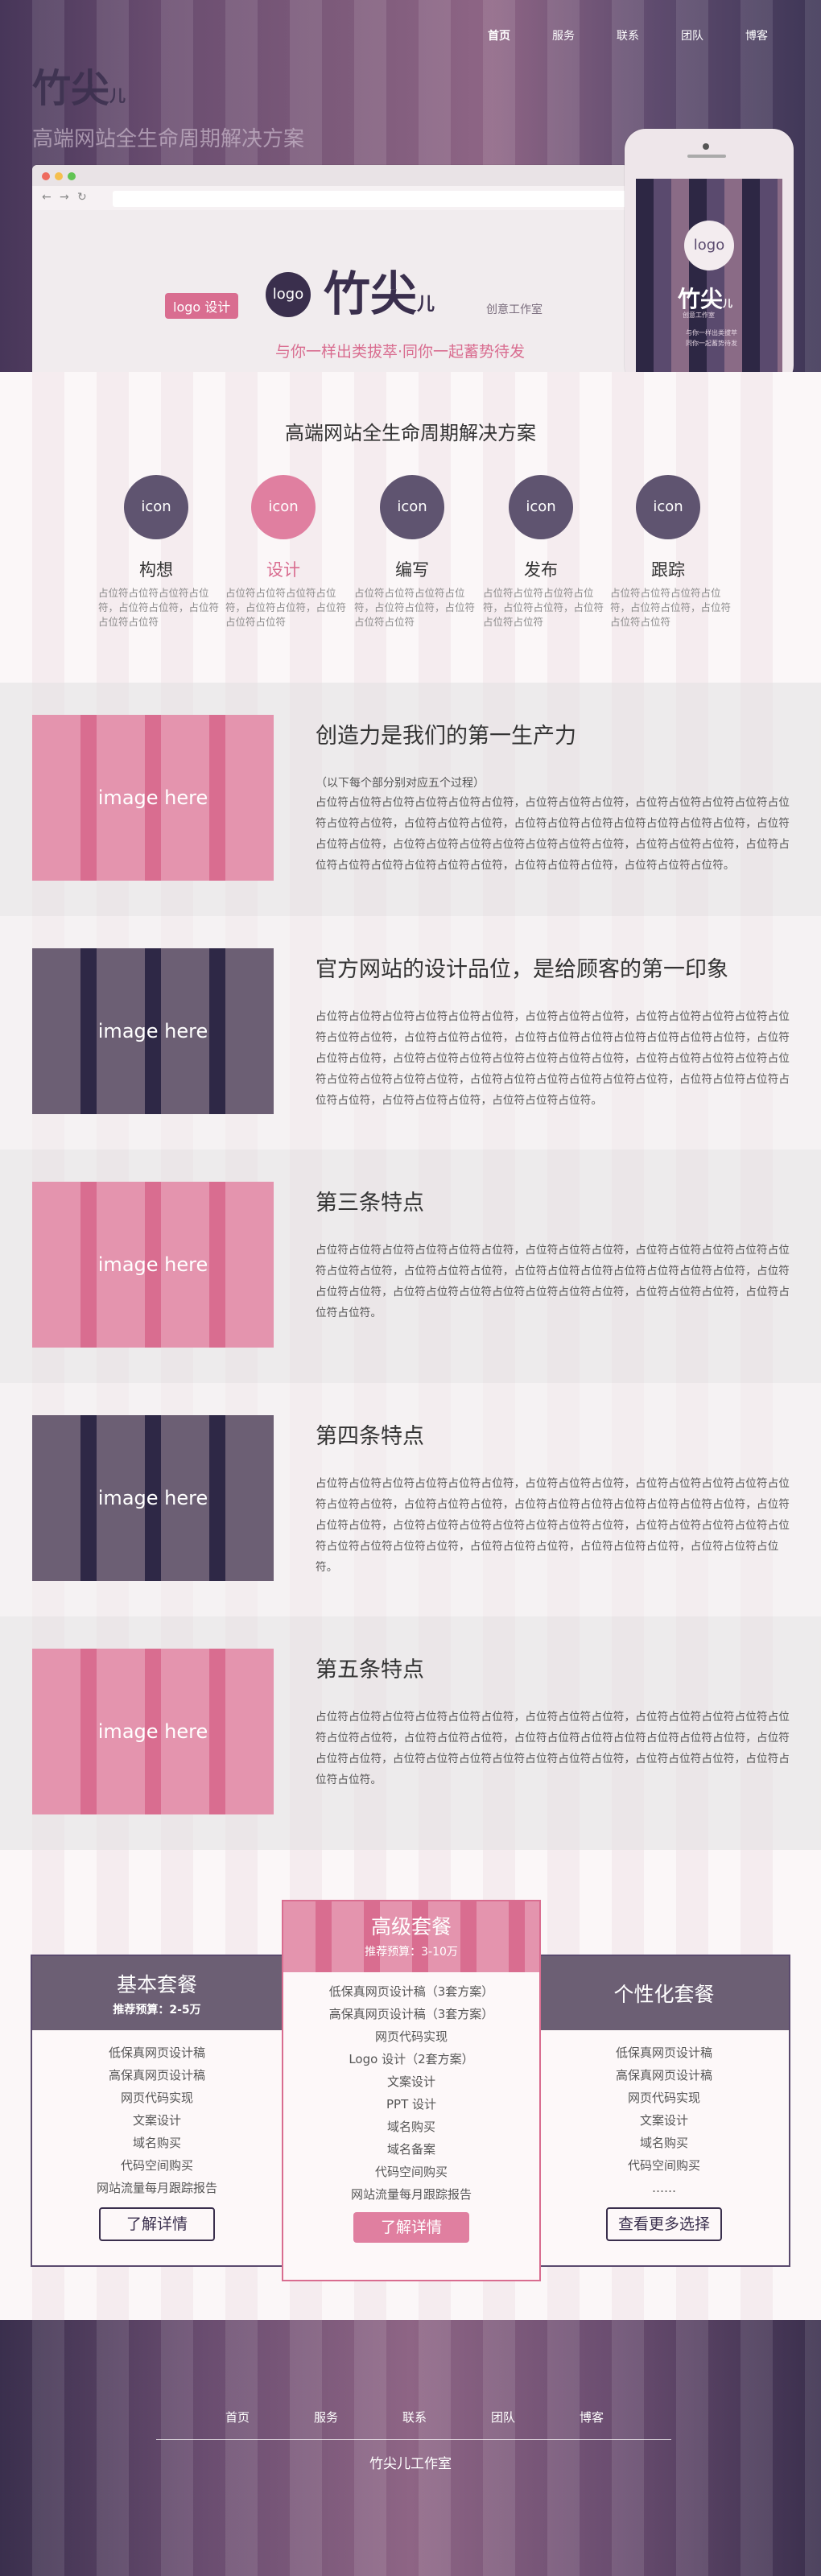 Image resolution: width=821 pixels, height=2576 pixels. Describe the element at coordinates (370, 1436) in the screenshot. I see `section-title: 第四条特点` at that location.